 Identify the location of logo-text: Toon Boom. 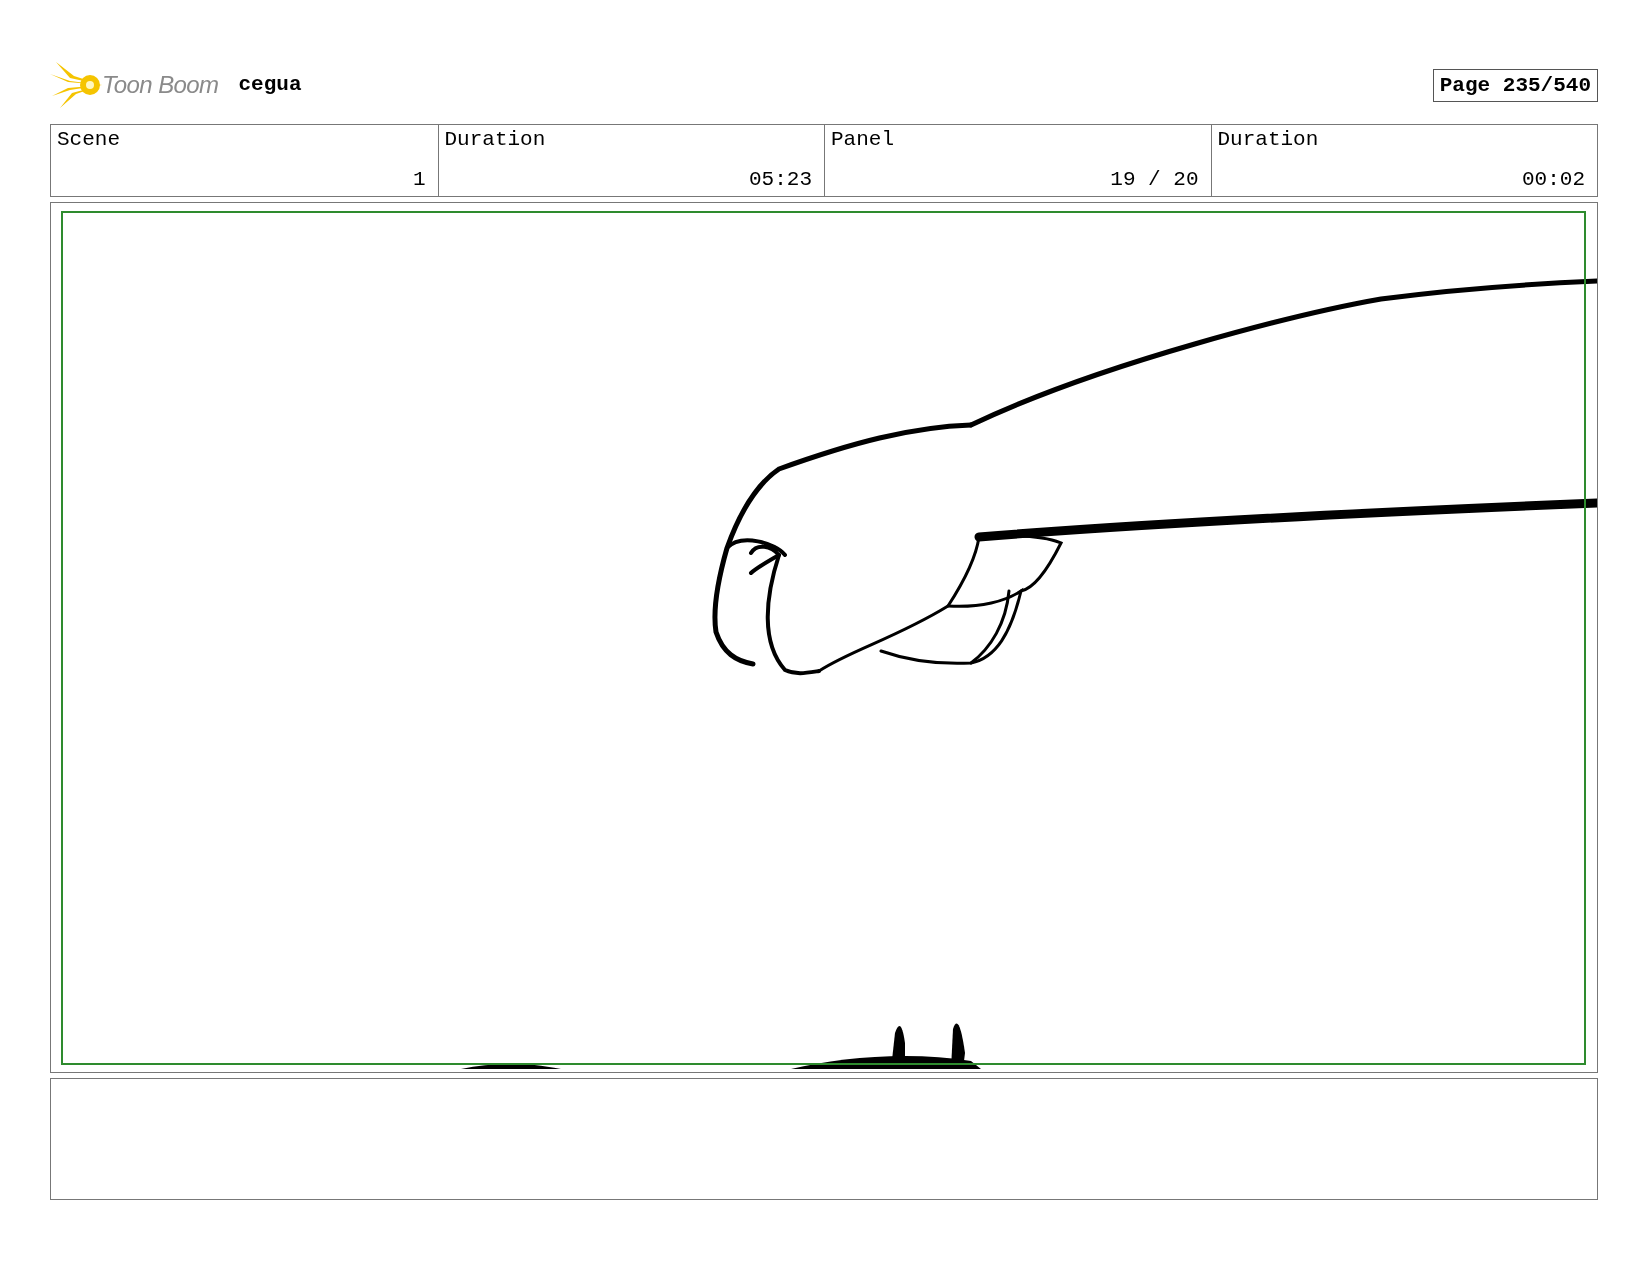
(160, 85).